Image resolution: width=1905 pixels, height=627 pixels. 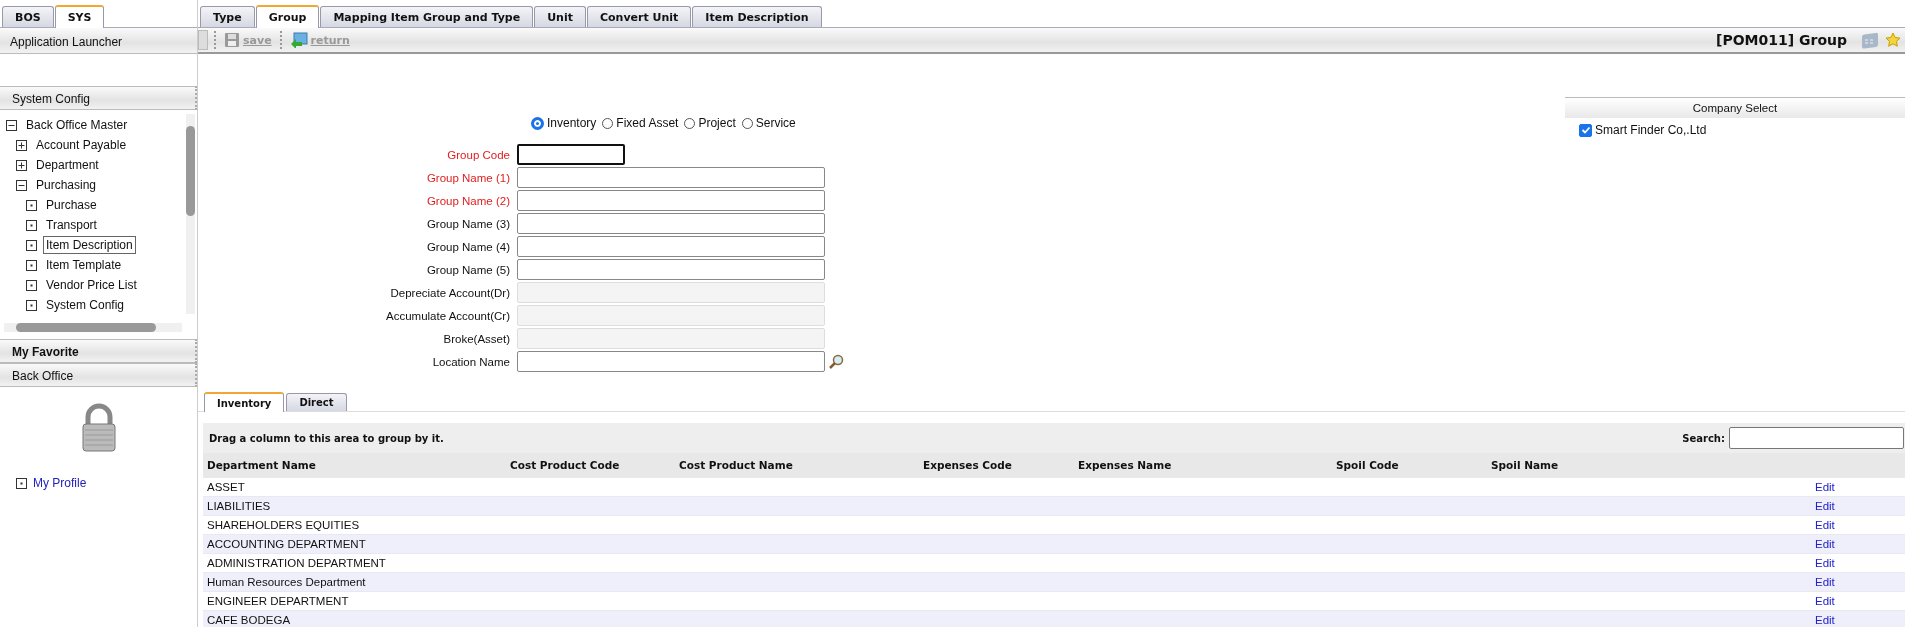 I want to click on type-radio: Fixed Asset, so click(x=640, y=123).